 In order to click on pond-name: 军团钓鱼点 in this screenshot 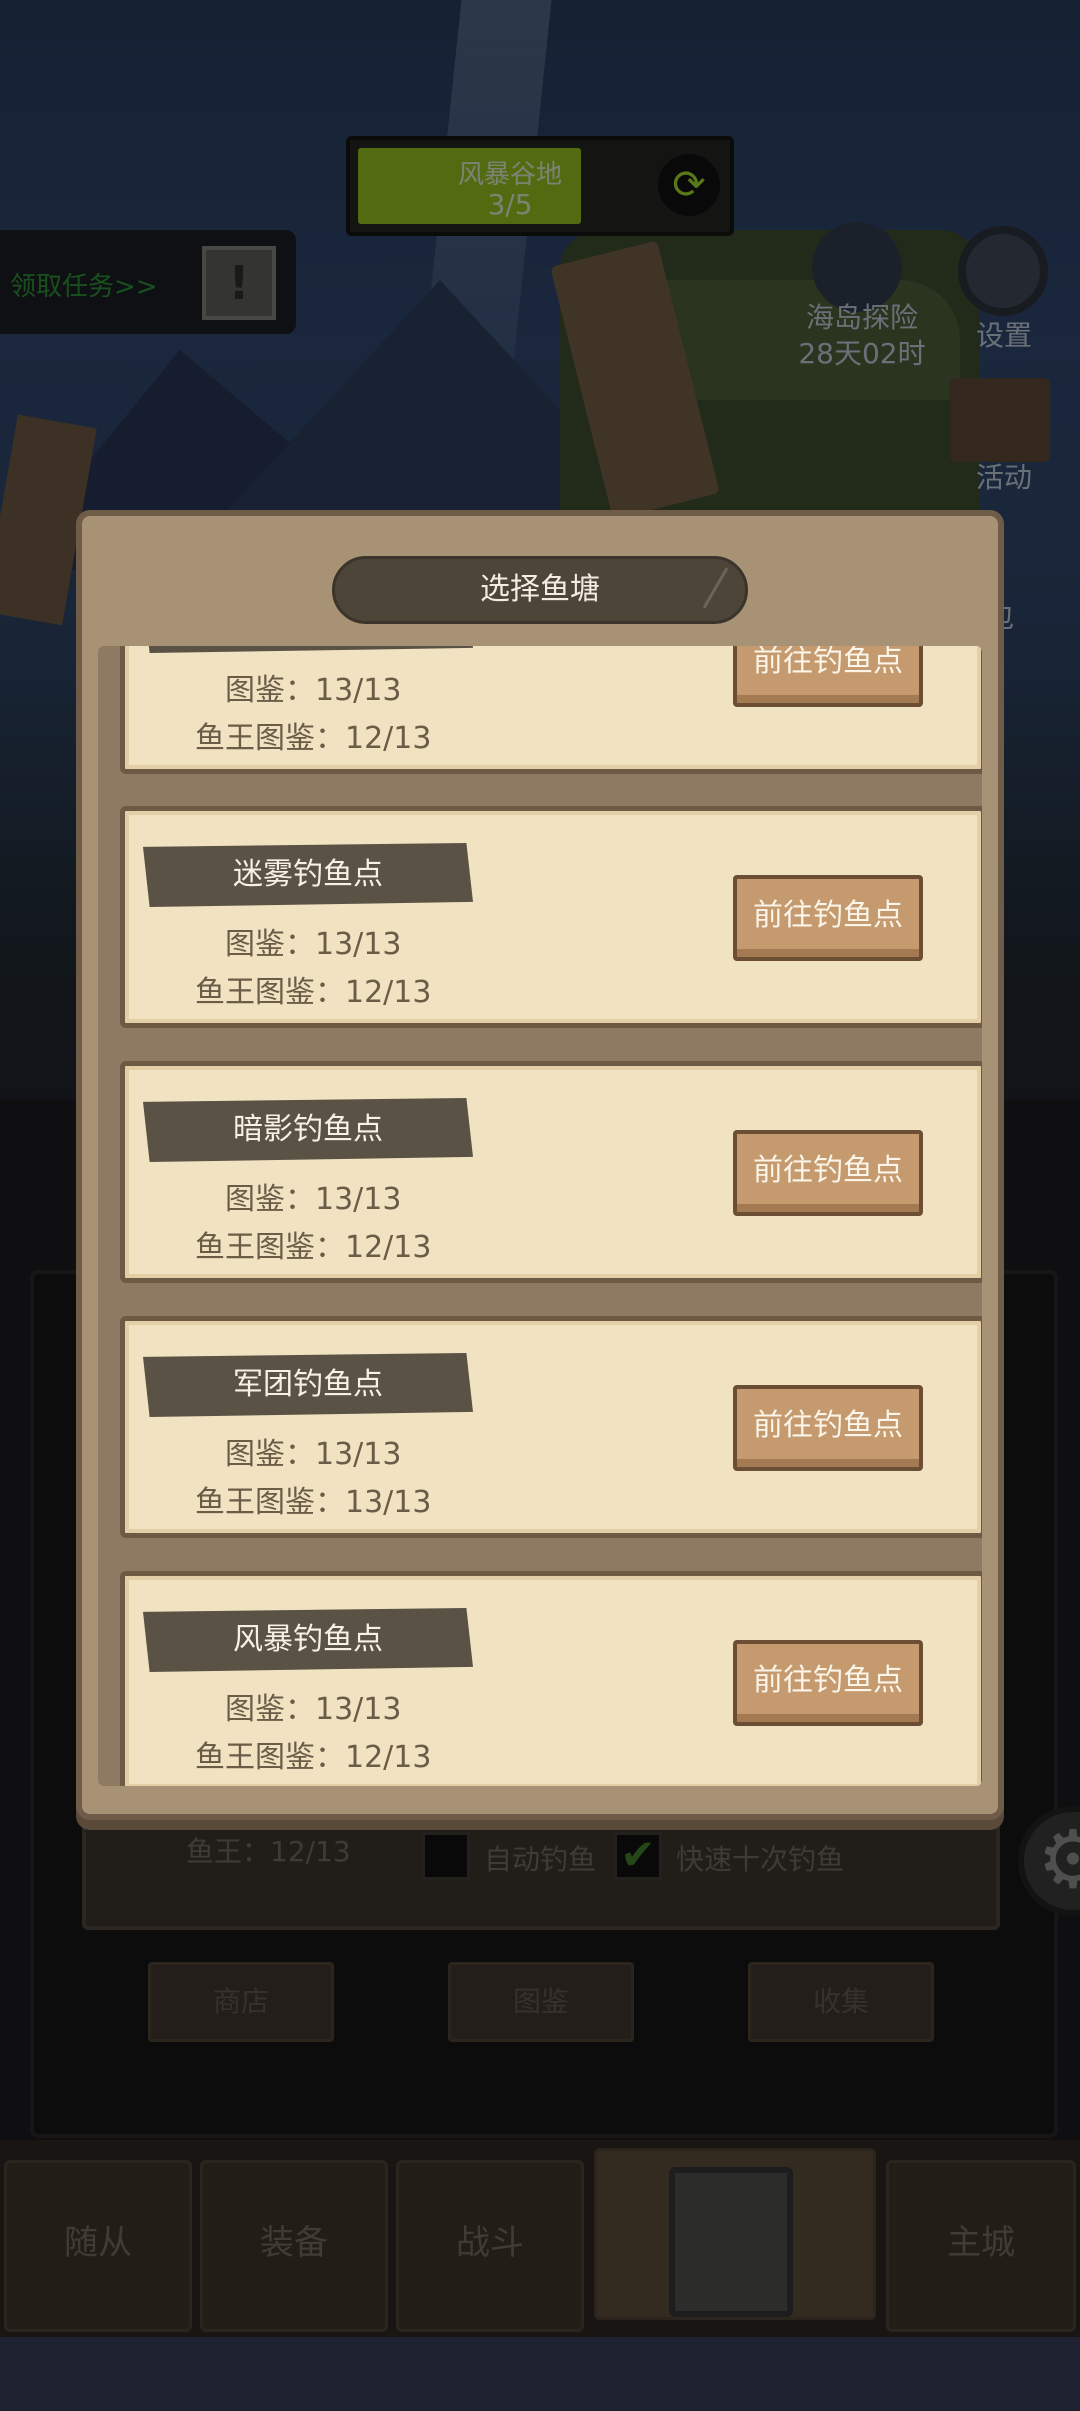, I will do `click(308, 1384)`.